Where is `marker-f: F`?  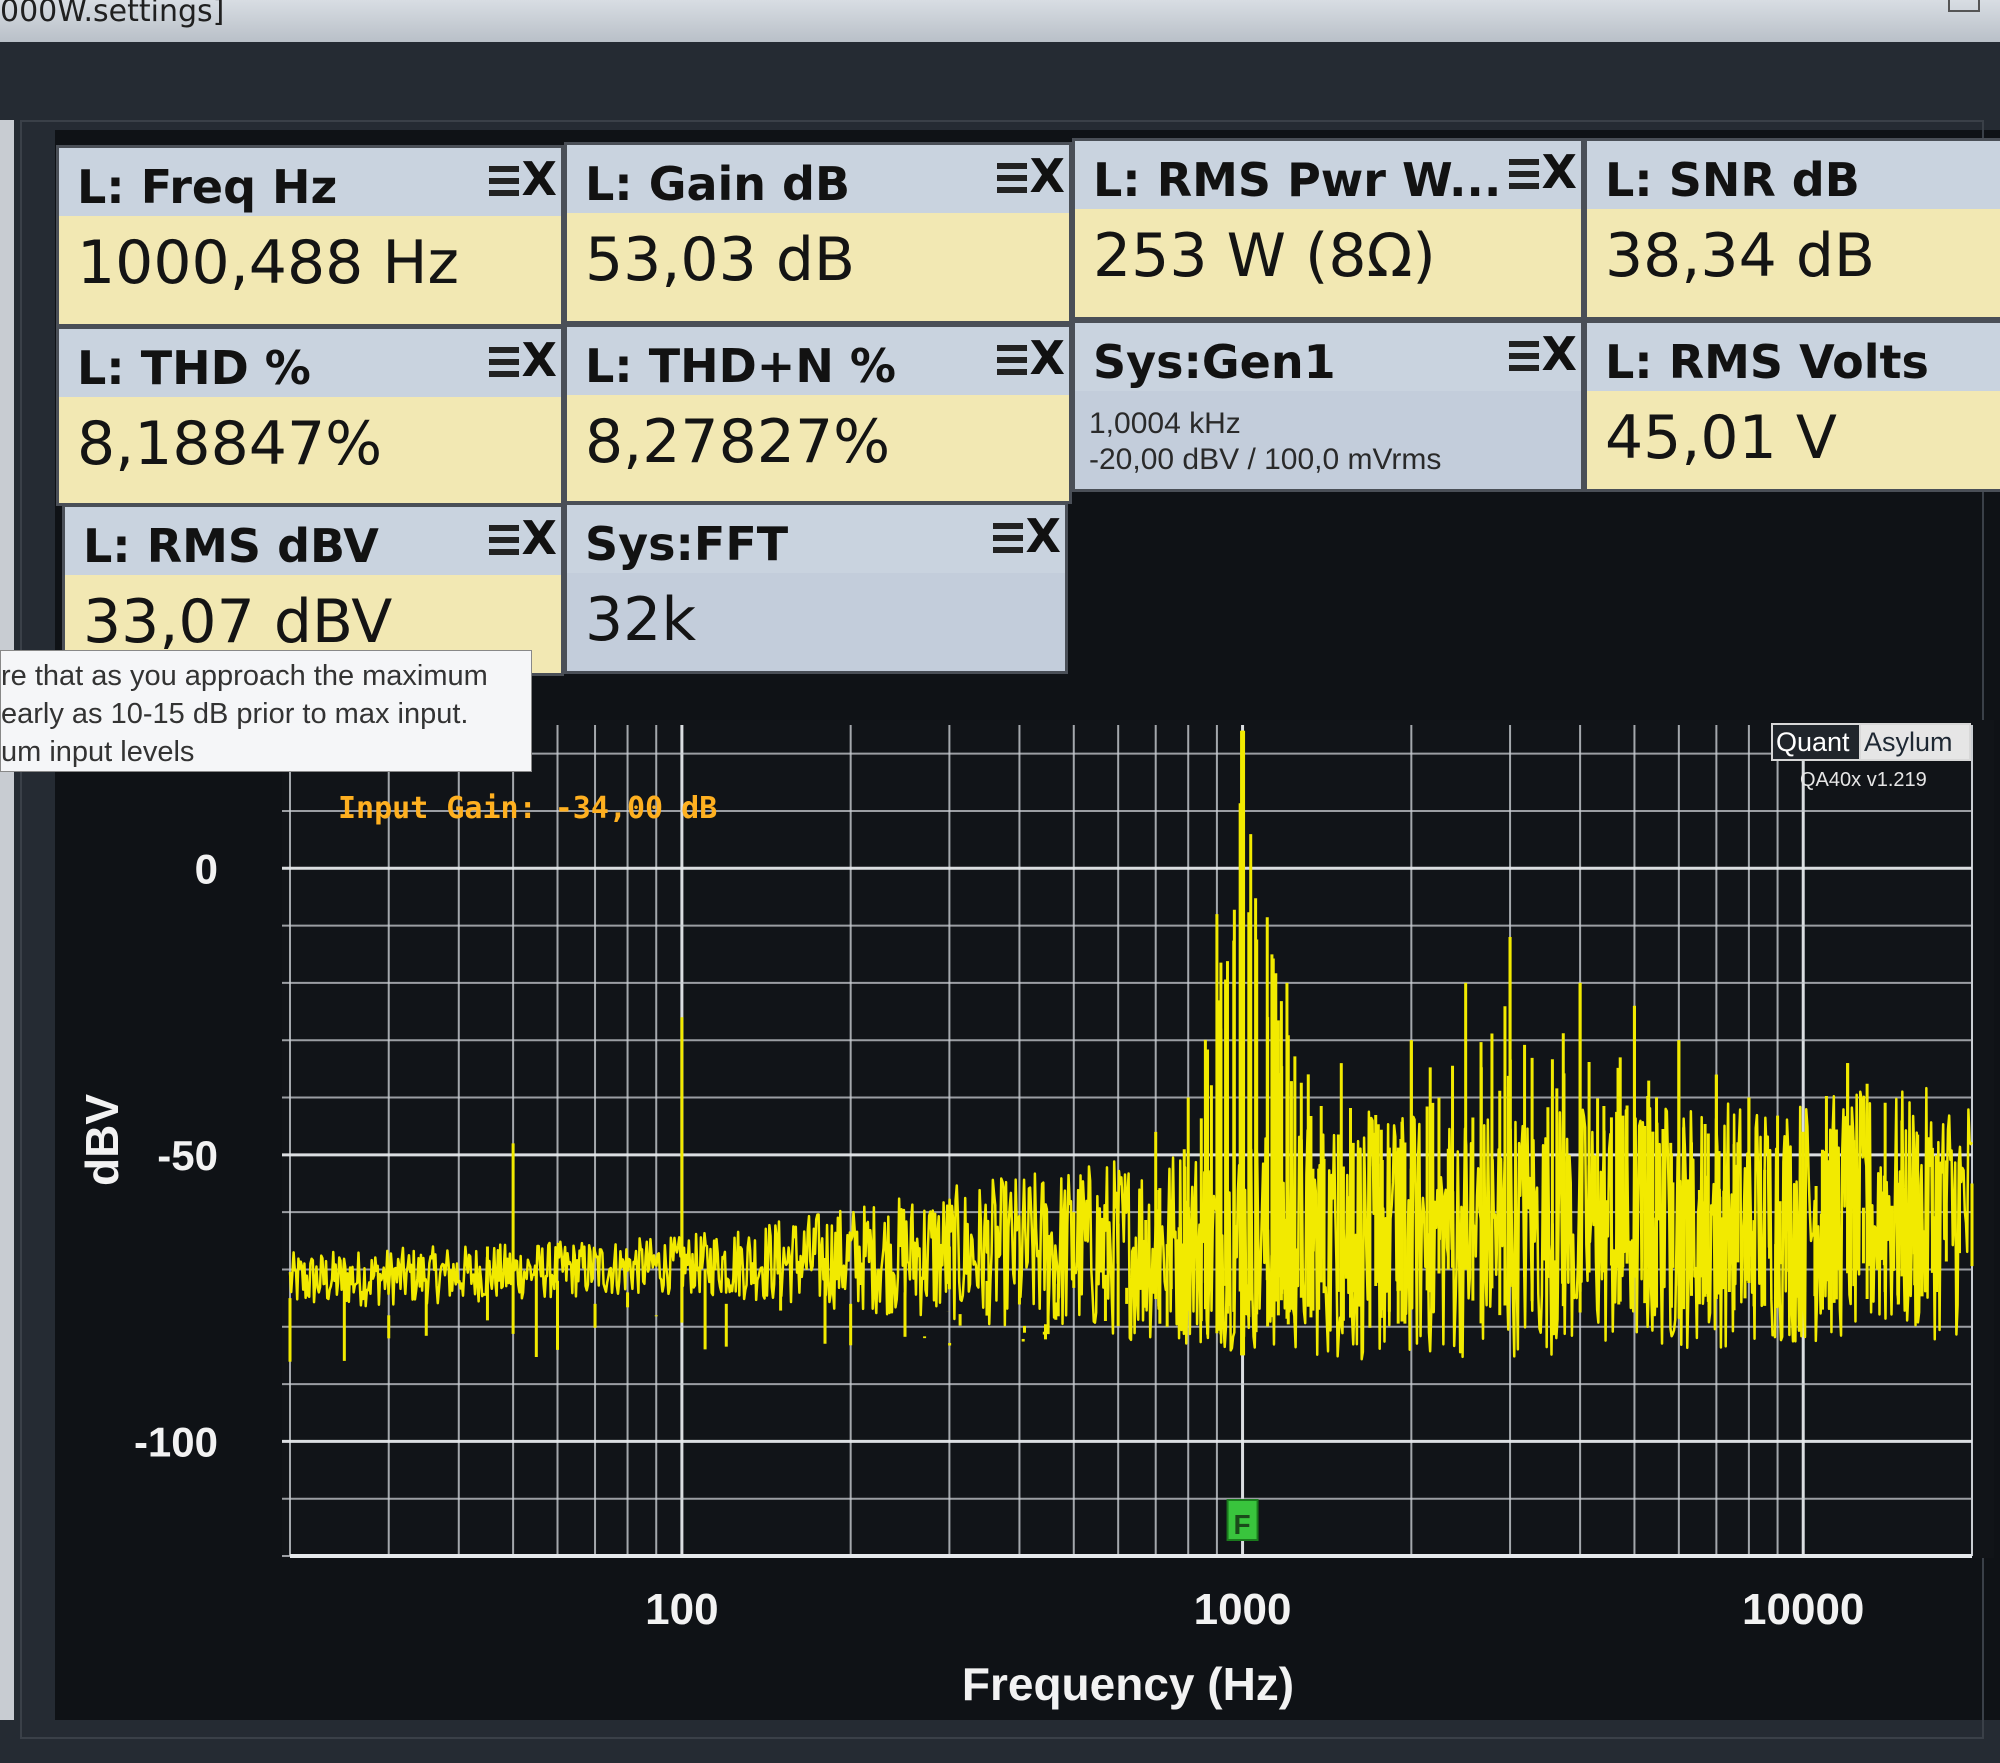
marker-f: F is located at coordinates (1242, 1520).